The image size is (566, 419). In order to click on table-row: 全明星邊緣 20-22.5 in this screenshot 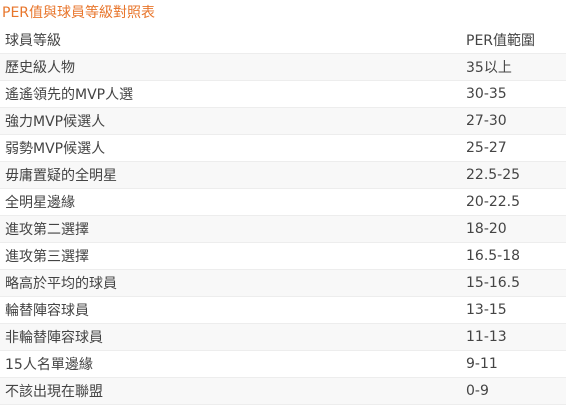, I will do `click(283, 202)`.